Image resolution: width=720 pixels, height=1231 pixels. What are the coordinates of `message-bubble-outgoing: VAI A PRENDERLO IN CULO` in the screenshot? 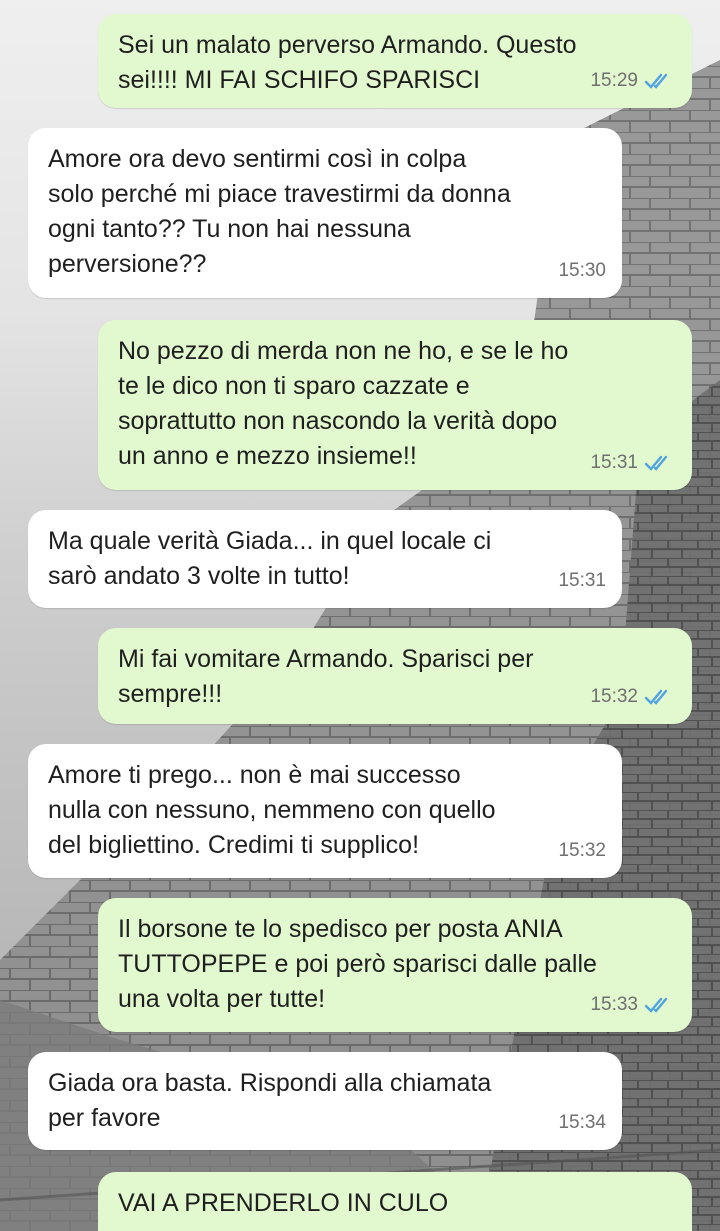 It's located at (395, 1201).